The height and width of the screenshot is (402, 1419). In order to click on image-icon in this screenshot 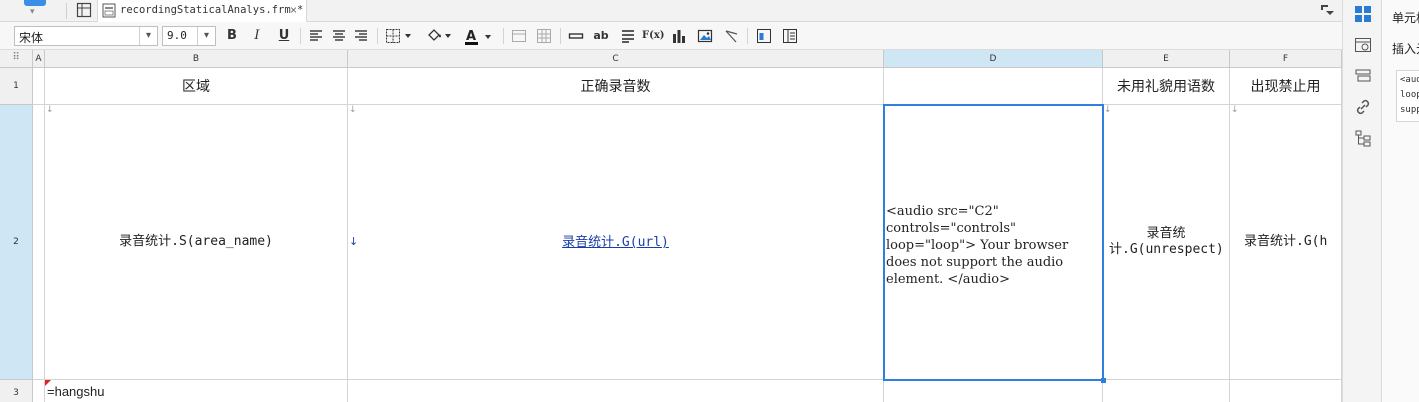, I will do `click(705, 36)`.